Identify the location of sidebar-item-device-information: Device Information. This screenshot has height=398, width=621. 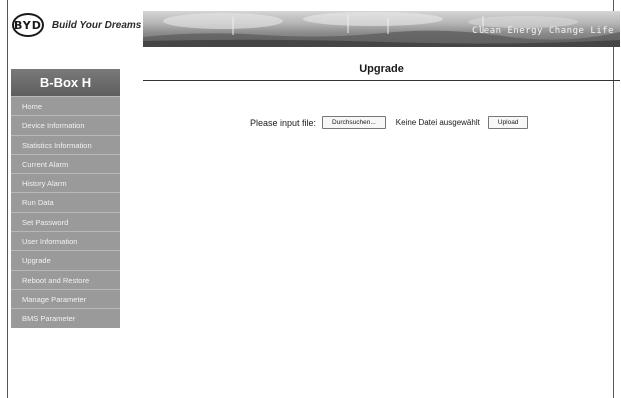
(65, 125).